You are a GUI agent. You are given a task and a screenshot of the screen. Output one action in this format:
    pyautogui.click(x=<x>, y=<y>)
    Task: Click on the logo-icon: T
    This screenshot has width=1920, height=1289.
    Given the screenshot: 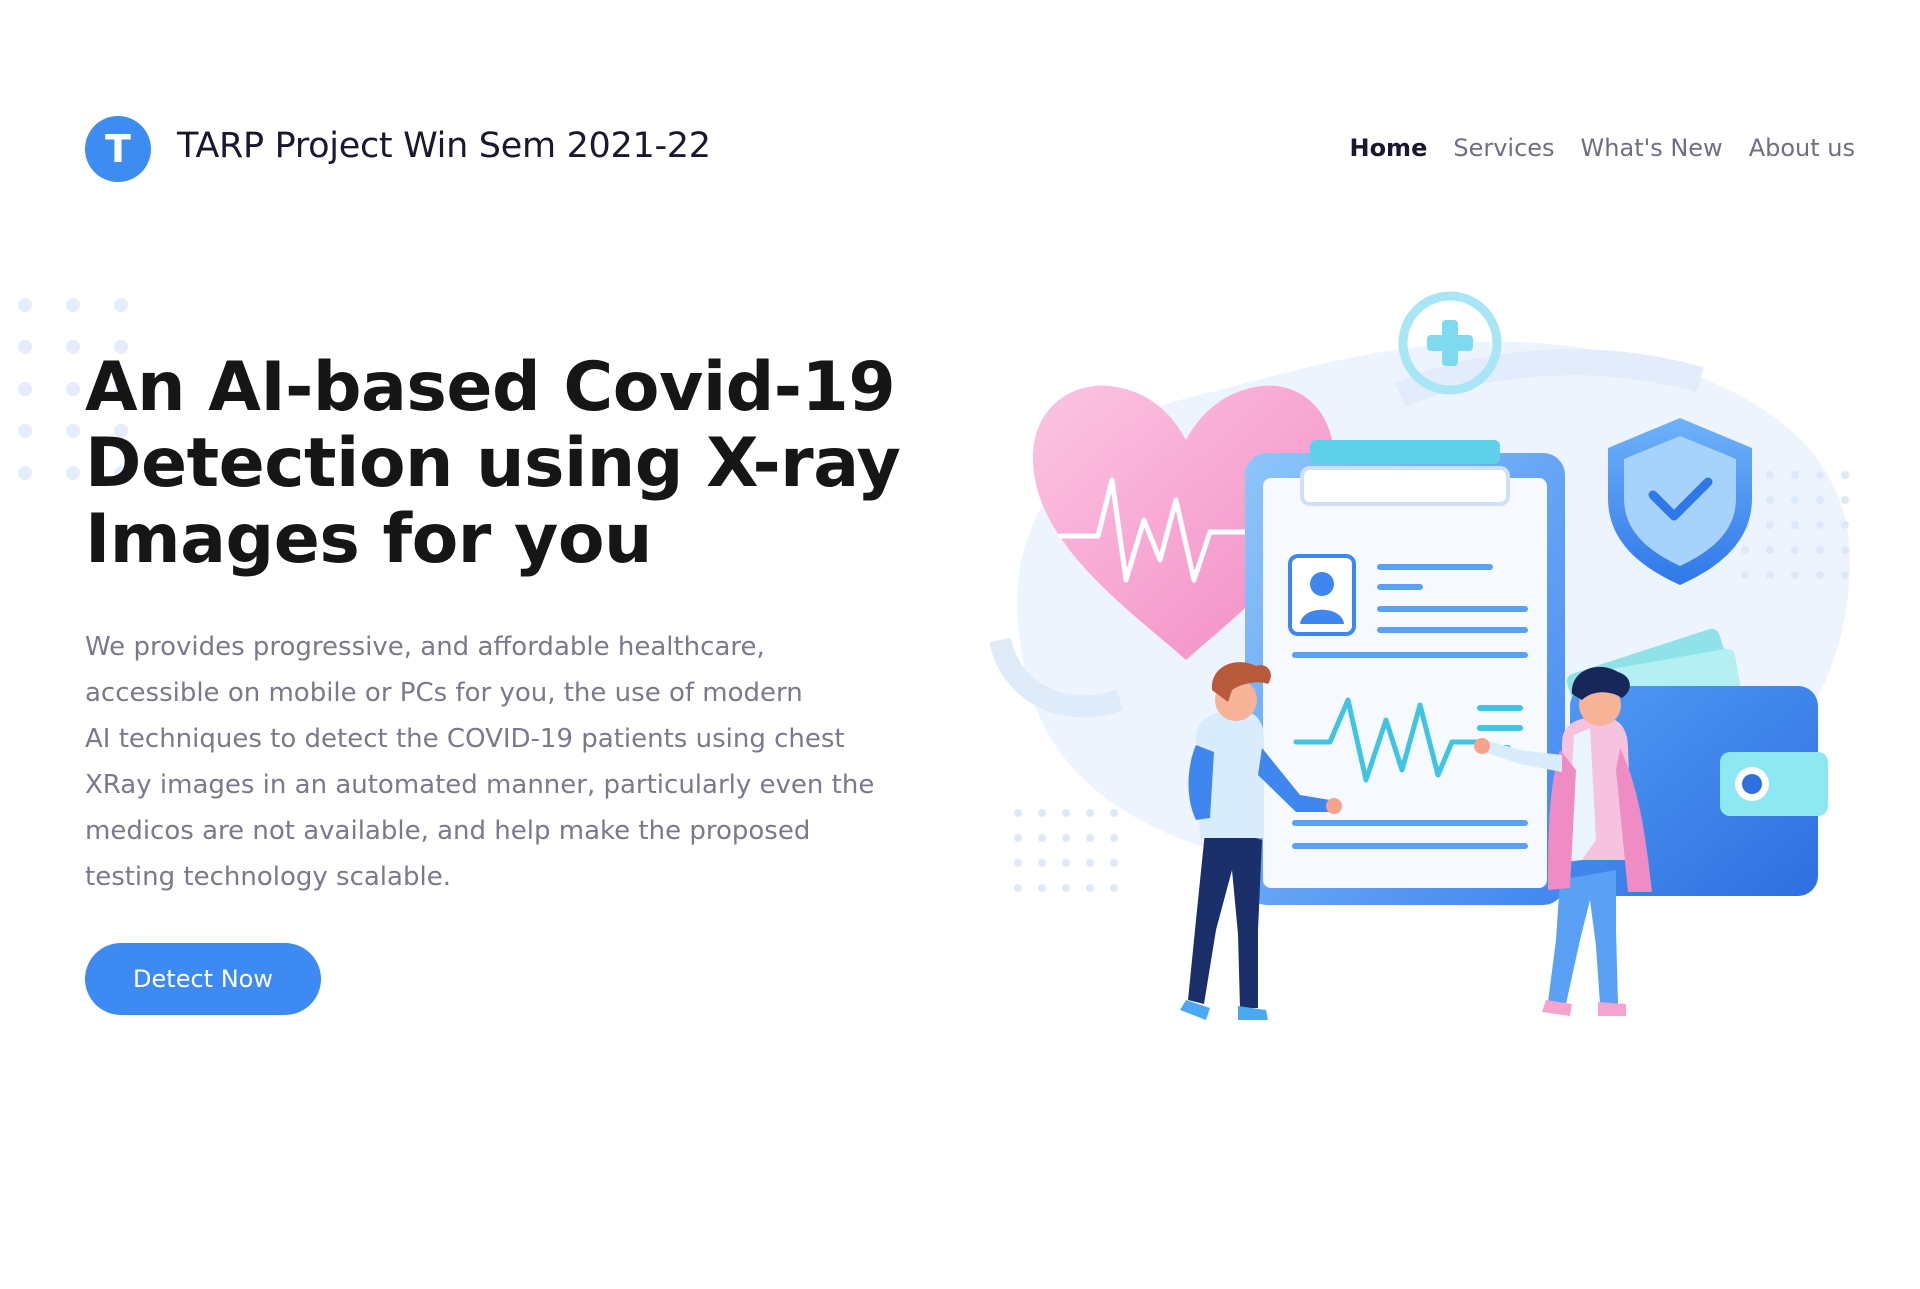 What is the action you would take?
    pyautogui.click(x=118, y=149)
    